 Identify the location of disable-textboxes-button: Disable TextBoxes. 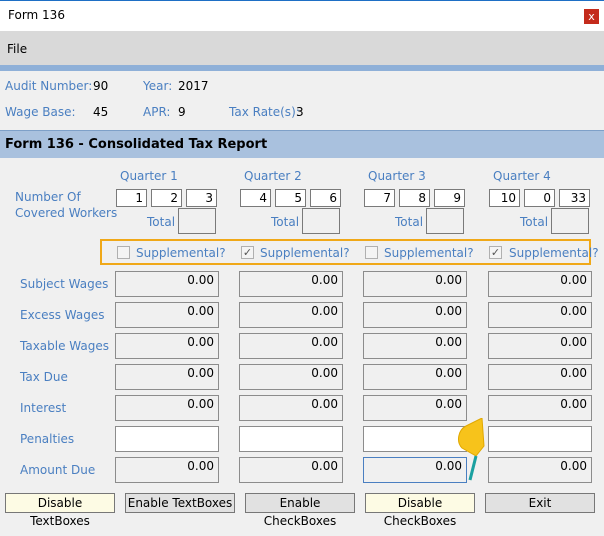
(60, 510).